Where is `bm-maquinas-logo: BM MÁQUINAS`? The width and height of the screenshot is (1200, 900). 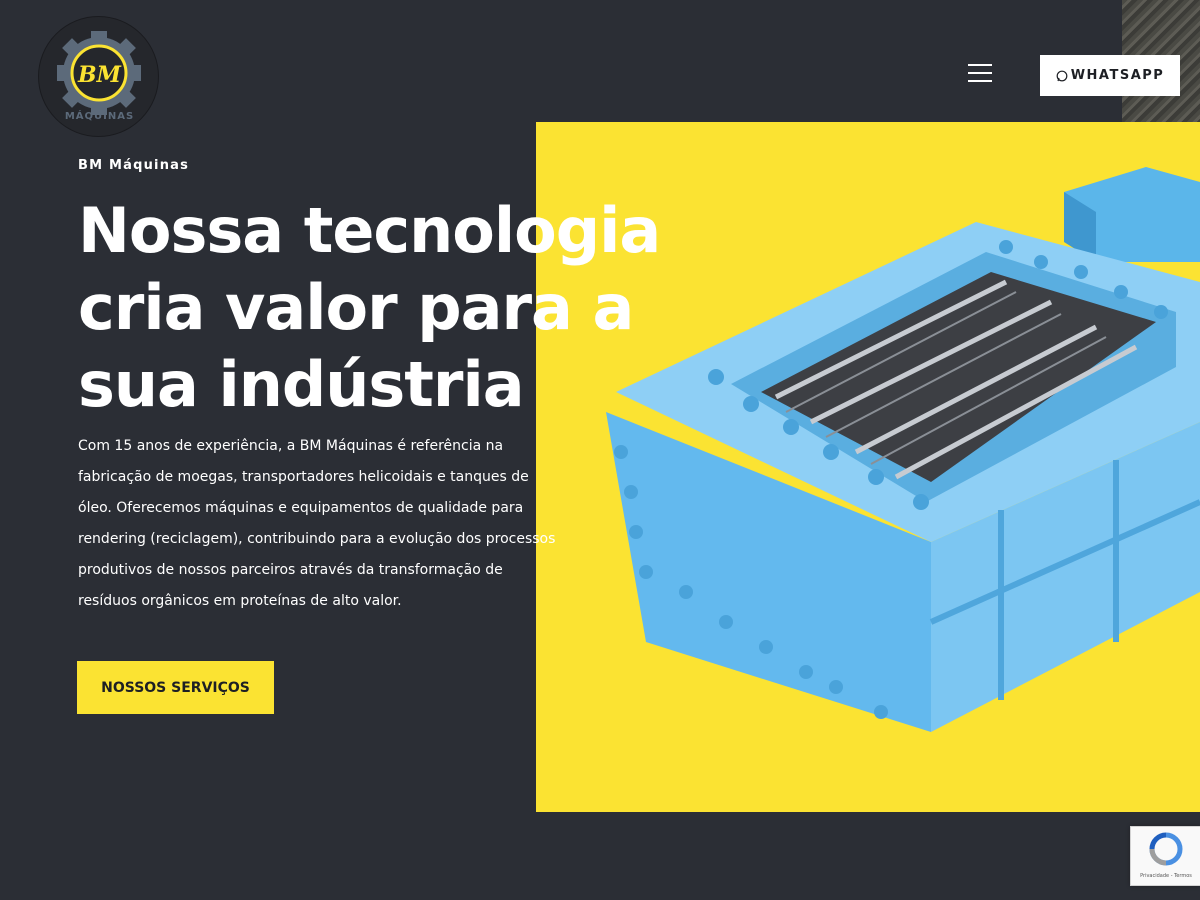 bm-maquinas-logo: BM MÁQUINAS is located at coordinates (98, 76).